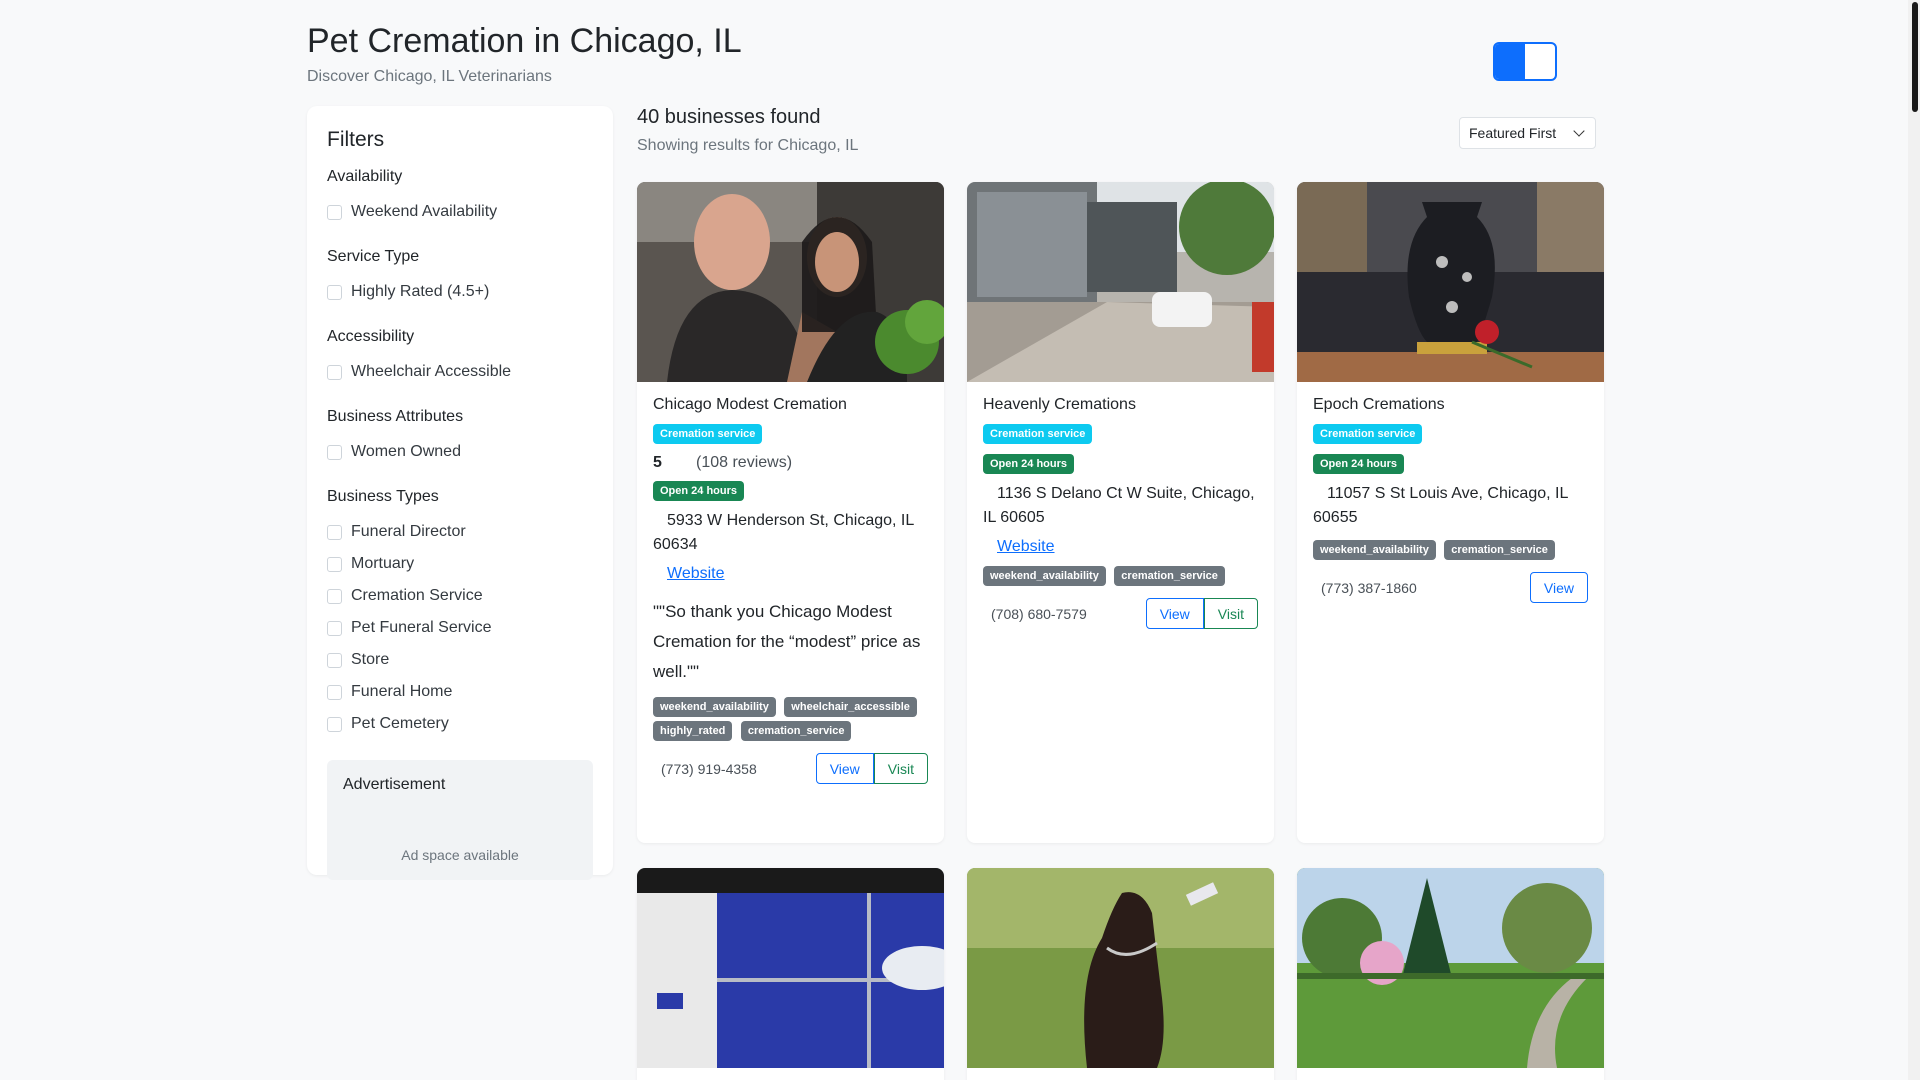 This screenshot has width=1920, height=1080. I want to click on filter-women-owned: Women Owned, so click(460, 452).